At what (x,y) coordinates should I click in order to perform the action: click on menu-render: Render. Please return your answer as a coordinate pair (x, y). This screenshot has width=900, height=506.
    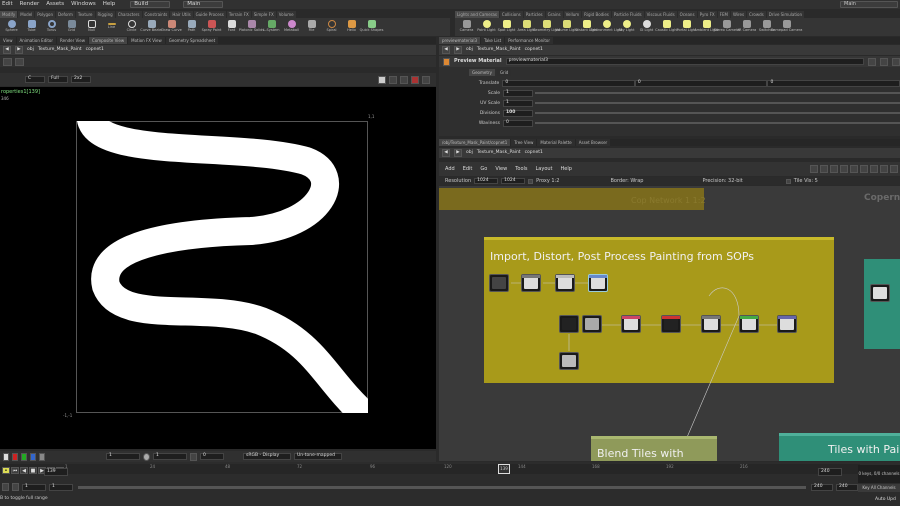
    Looking at the image, I should click on (30, 4).